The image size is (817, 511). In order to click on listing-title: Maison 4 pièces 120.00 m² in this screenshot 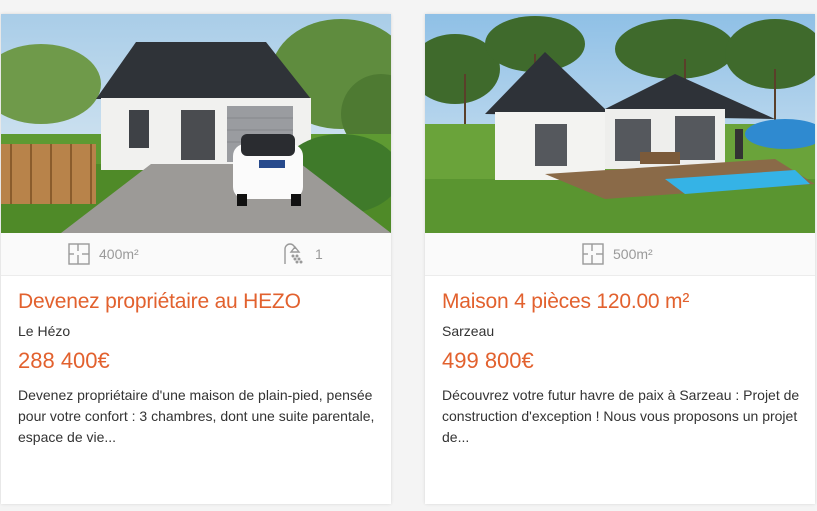, I will do `click(624, 302)`.